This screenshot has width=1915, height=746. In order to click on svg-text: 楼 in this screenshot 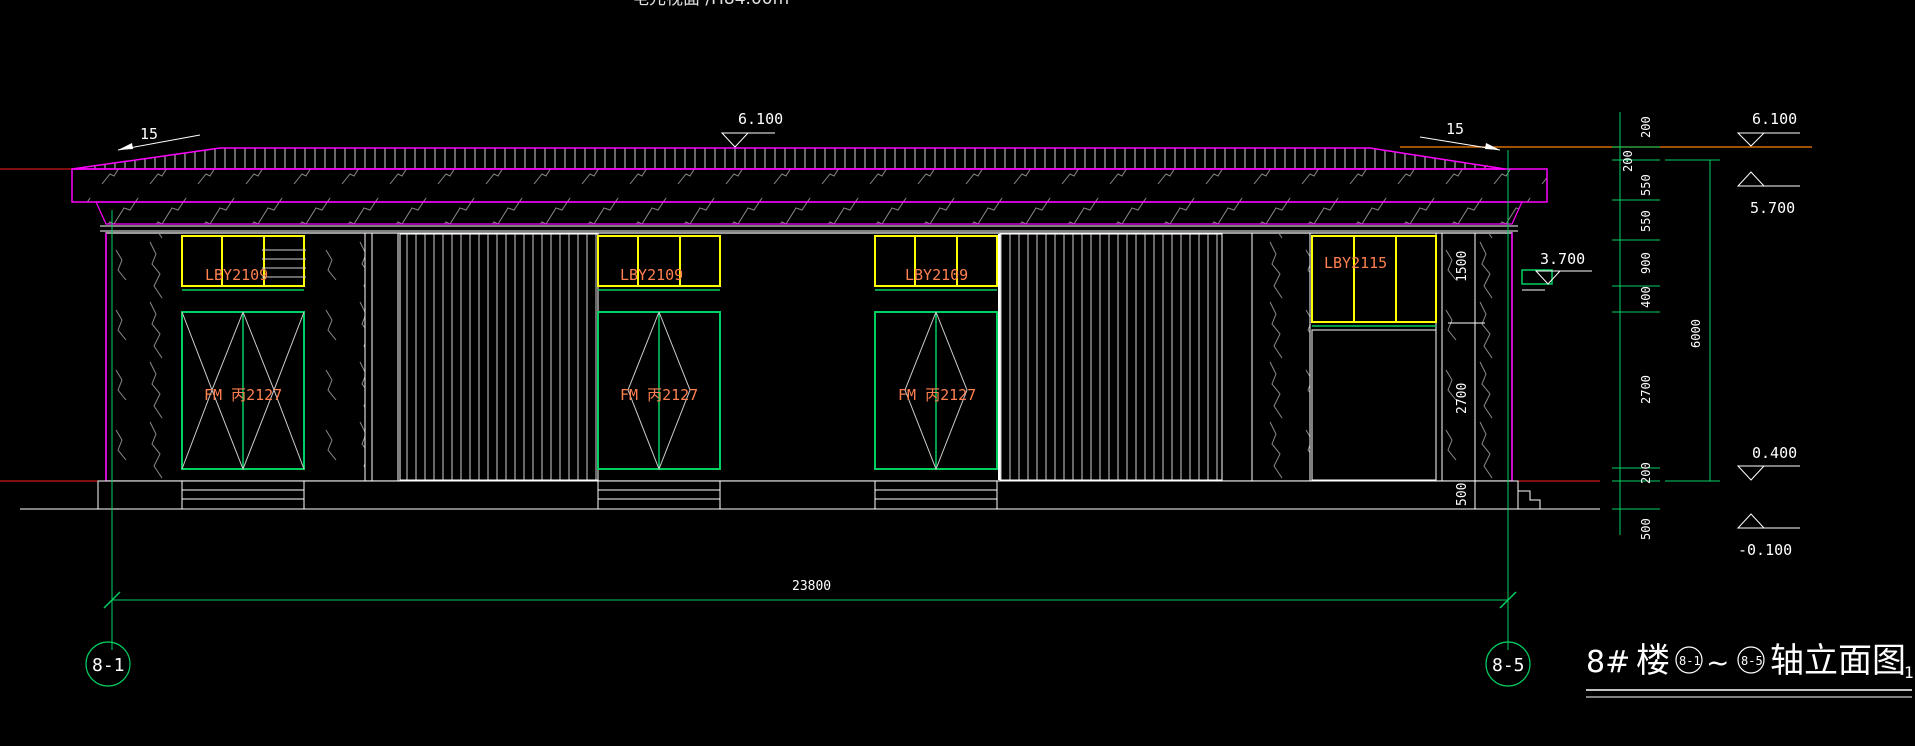, I will do `click(1653, 661)`.